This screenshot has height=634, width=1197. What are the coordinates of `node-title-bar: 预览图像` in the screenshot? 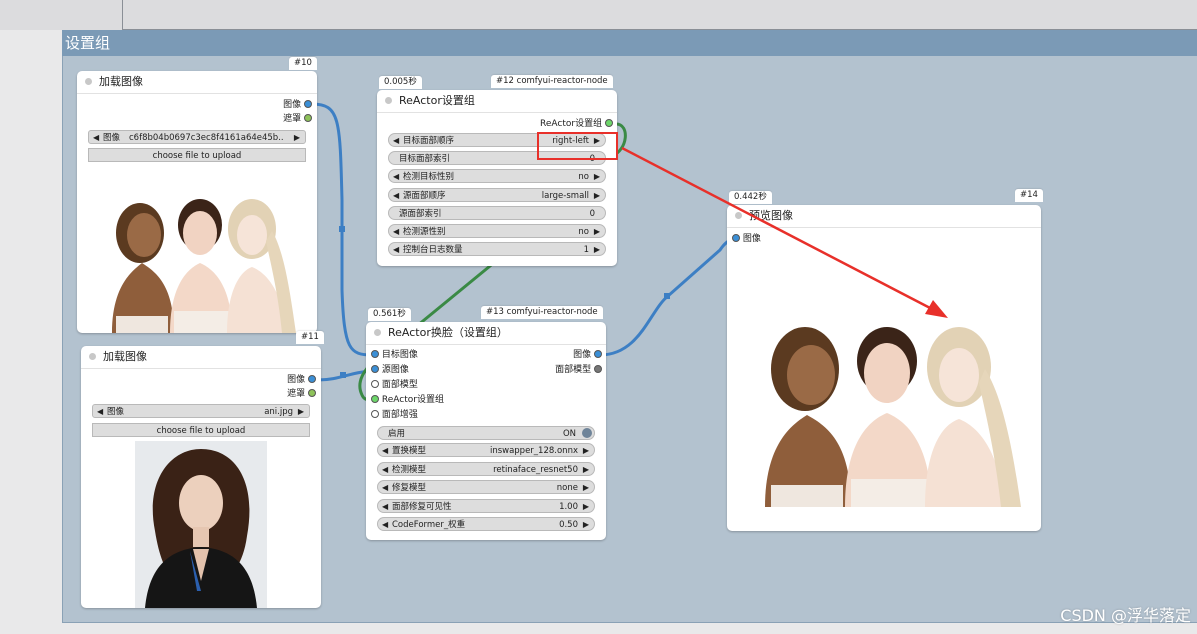 It's located at (884, 216).